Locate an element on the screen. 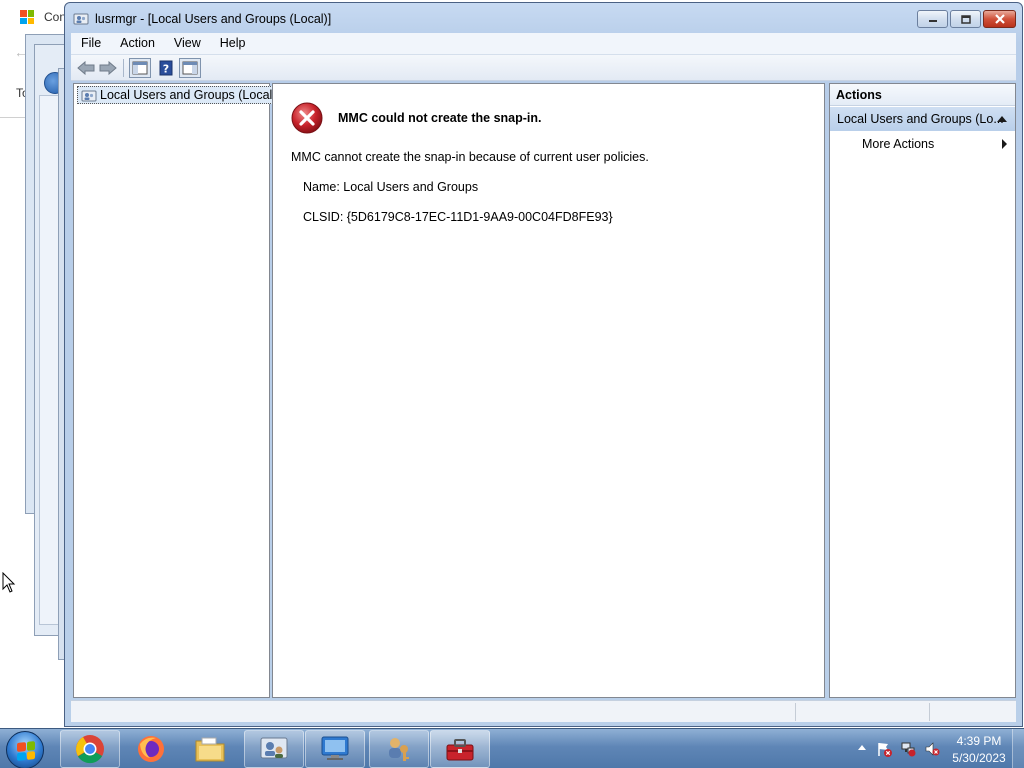 This screenshot has height=768, width=1024. taskbar-chrome is located at coordinates (90, 749).